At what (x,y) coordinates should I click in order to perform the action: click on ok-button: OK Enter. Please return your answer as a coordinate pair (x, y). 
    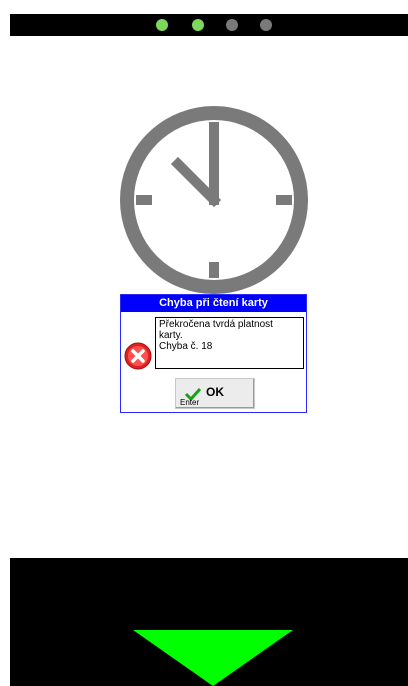
    Looking at the image, I should click on (215, 393).